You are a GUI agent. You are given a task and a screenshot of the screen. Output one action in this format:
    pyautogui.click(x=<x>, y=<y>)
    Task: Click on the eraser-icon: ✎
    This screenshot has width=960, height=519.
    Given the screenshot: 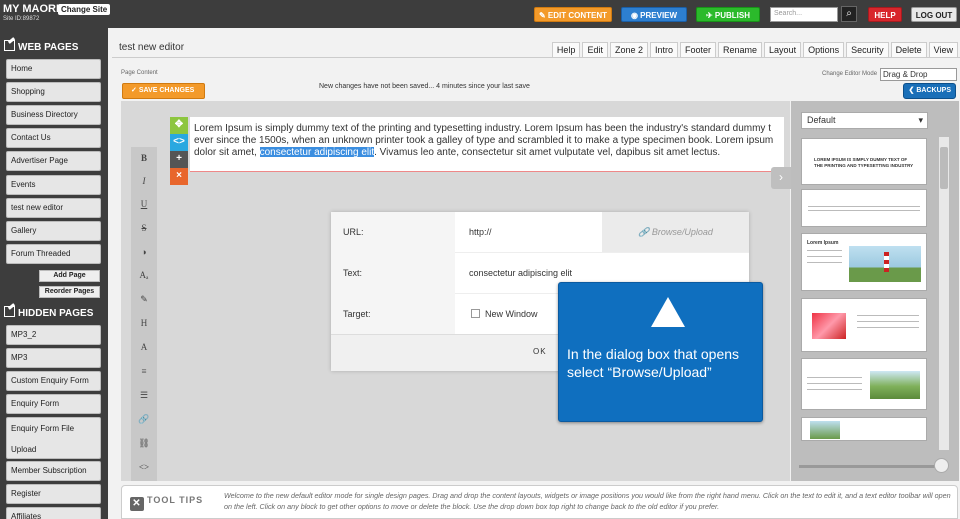 What is the action you would take?
    pyautogui.click(x=144, y=299)
    